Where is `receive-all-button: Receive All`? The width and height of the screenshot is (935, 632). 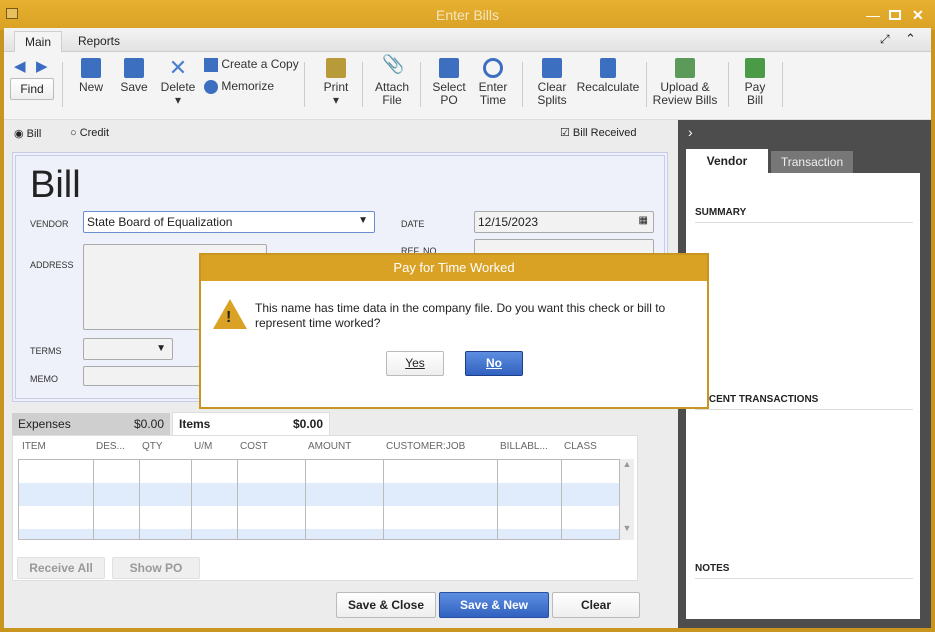 receive-all-button: Receive All is located at coordinates (61, 568).